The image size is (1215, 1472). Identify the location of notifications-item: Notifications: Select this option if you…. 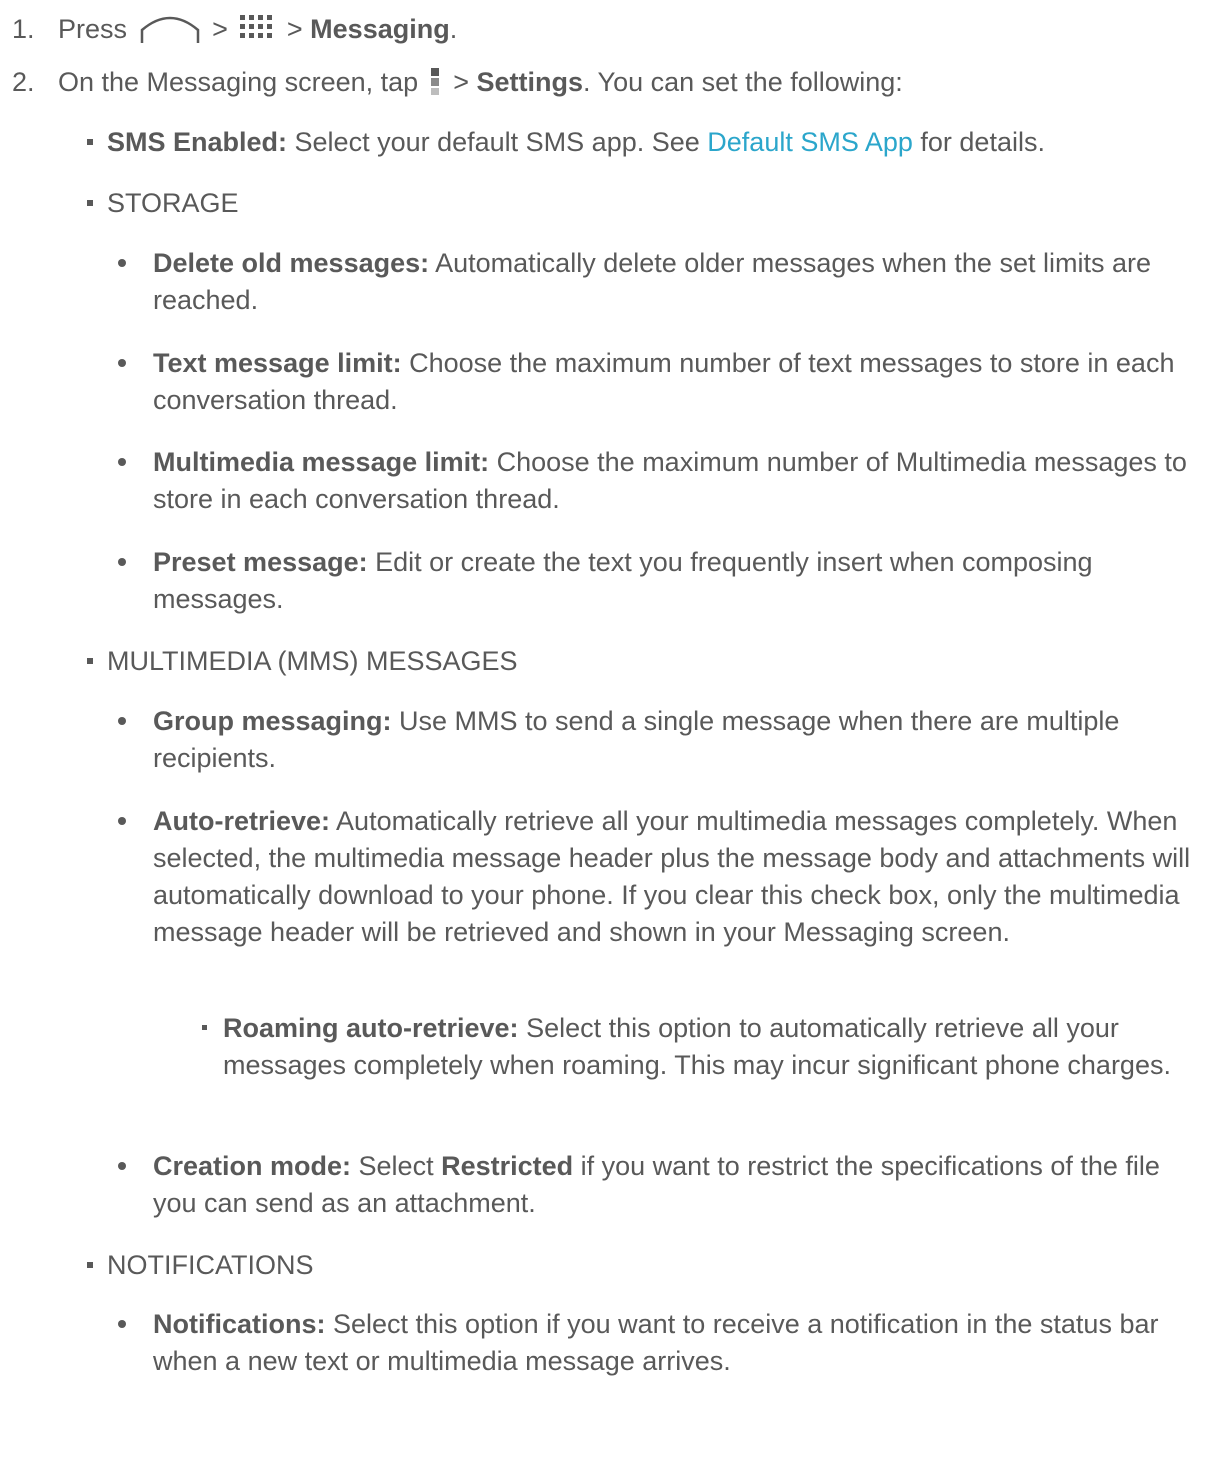
(660, 1343).